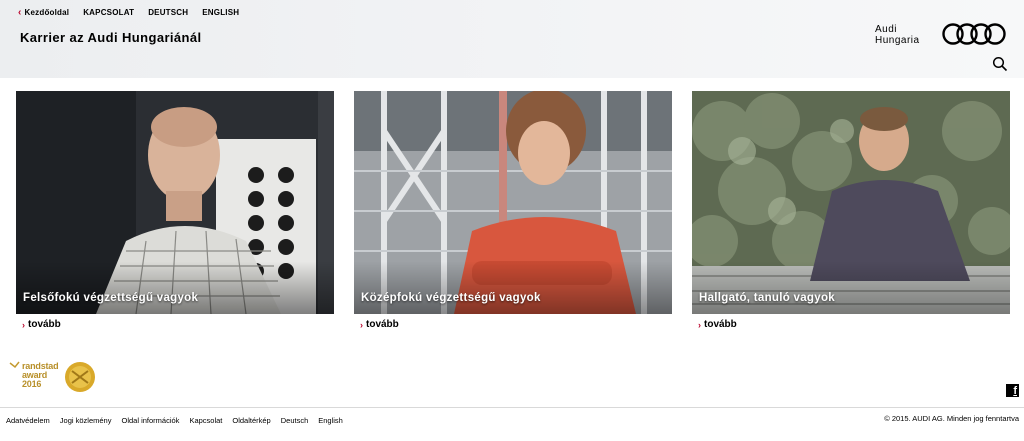  Describe the element at coordinates (111, 37) in the screenshot. I see `page-title: Karrier az Audi Hungariánál` at that location.